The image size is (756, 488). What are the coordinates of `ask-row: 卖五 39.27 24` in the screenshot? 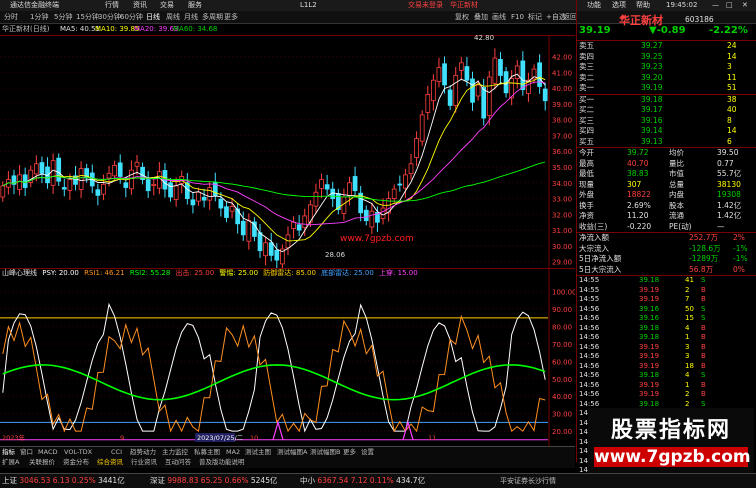 It's located at (666, 46).